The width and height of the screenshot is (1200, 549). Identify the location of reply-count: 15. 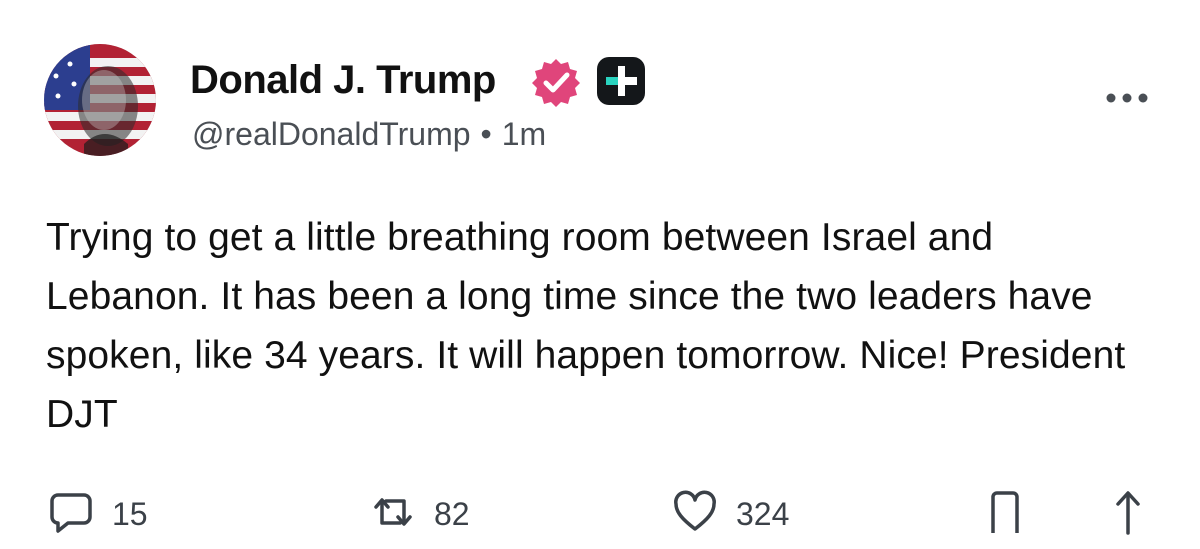
(130, 513).